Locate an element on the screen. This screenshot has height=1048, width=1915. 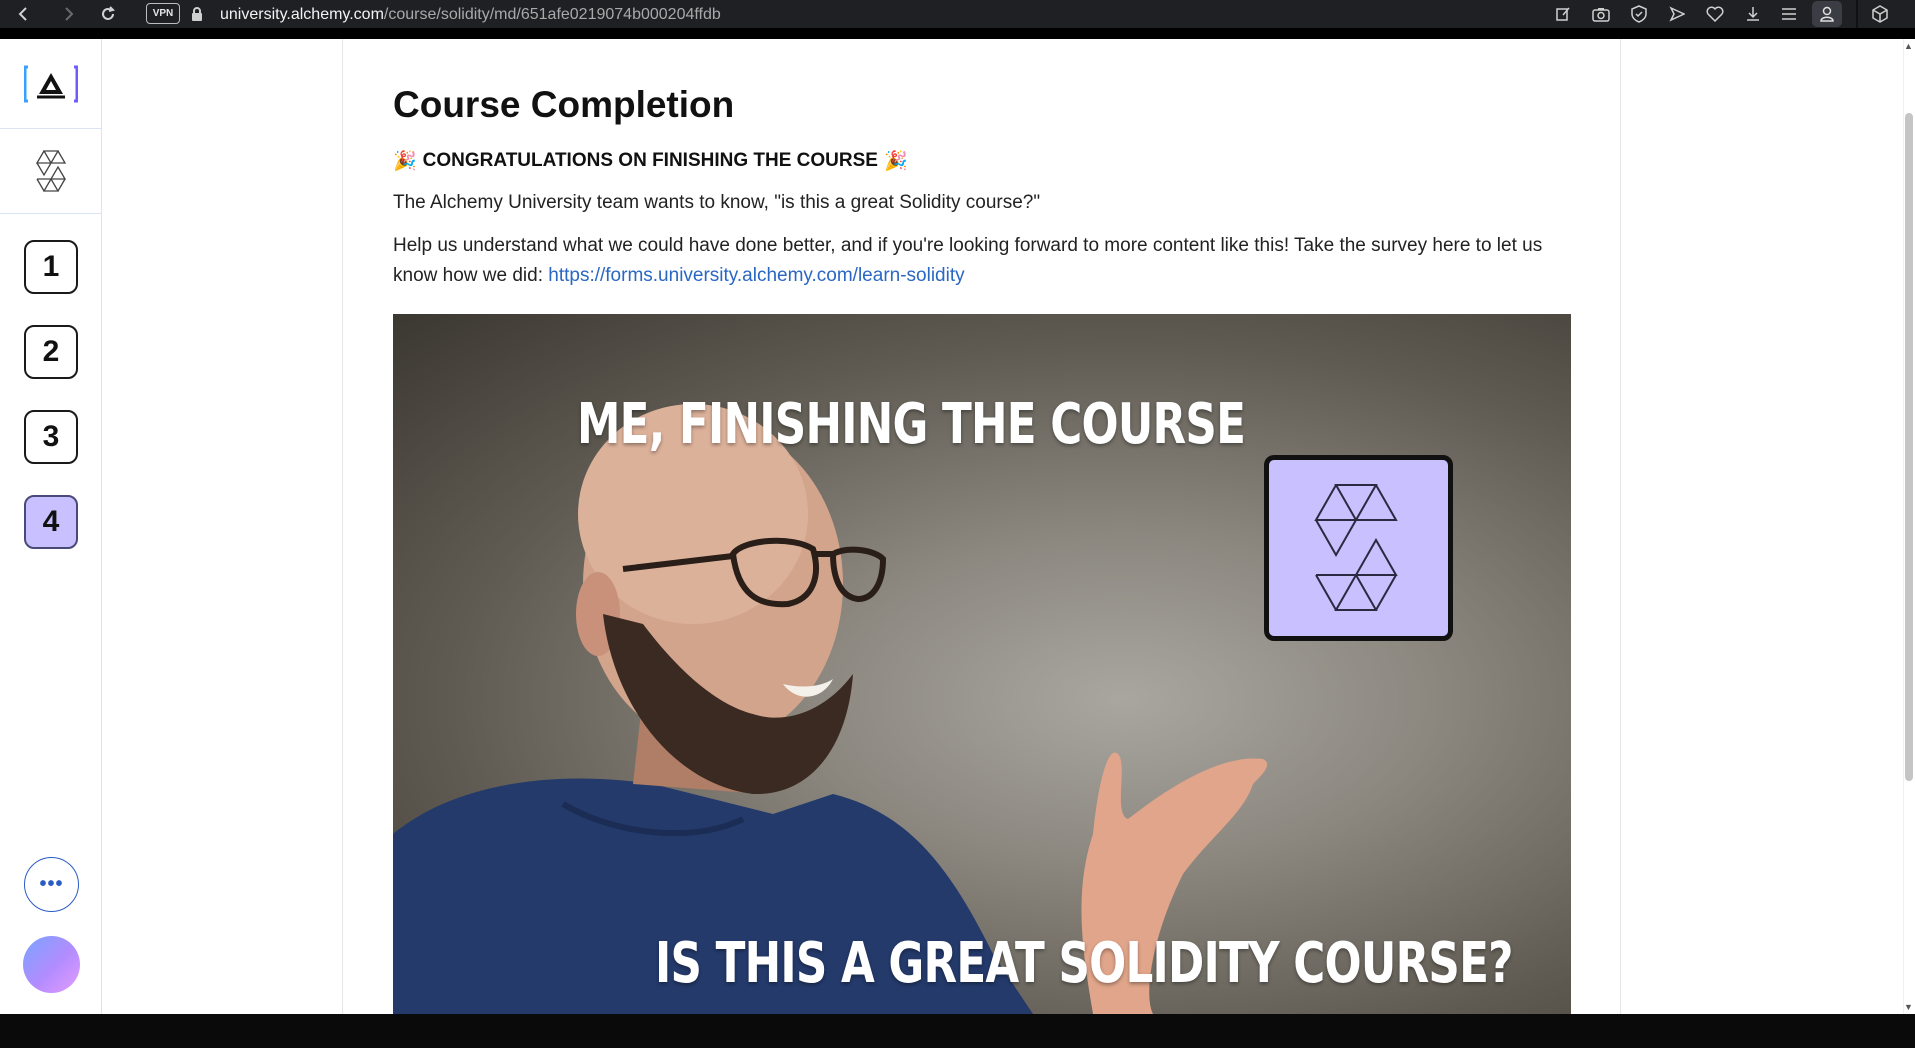
course-home is located at coordinates (50, 171).